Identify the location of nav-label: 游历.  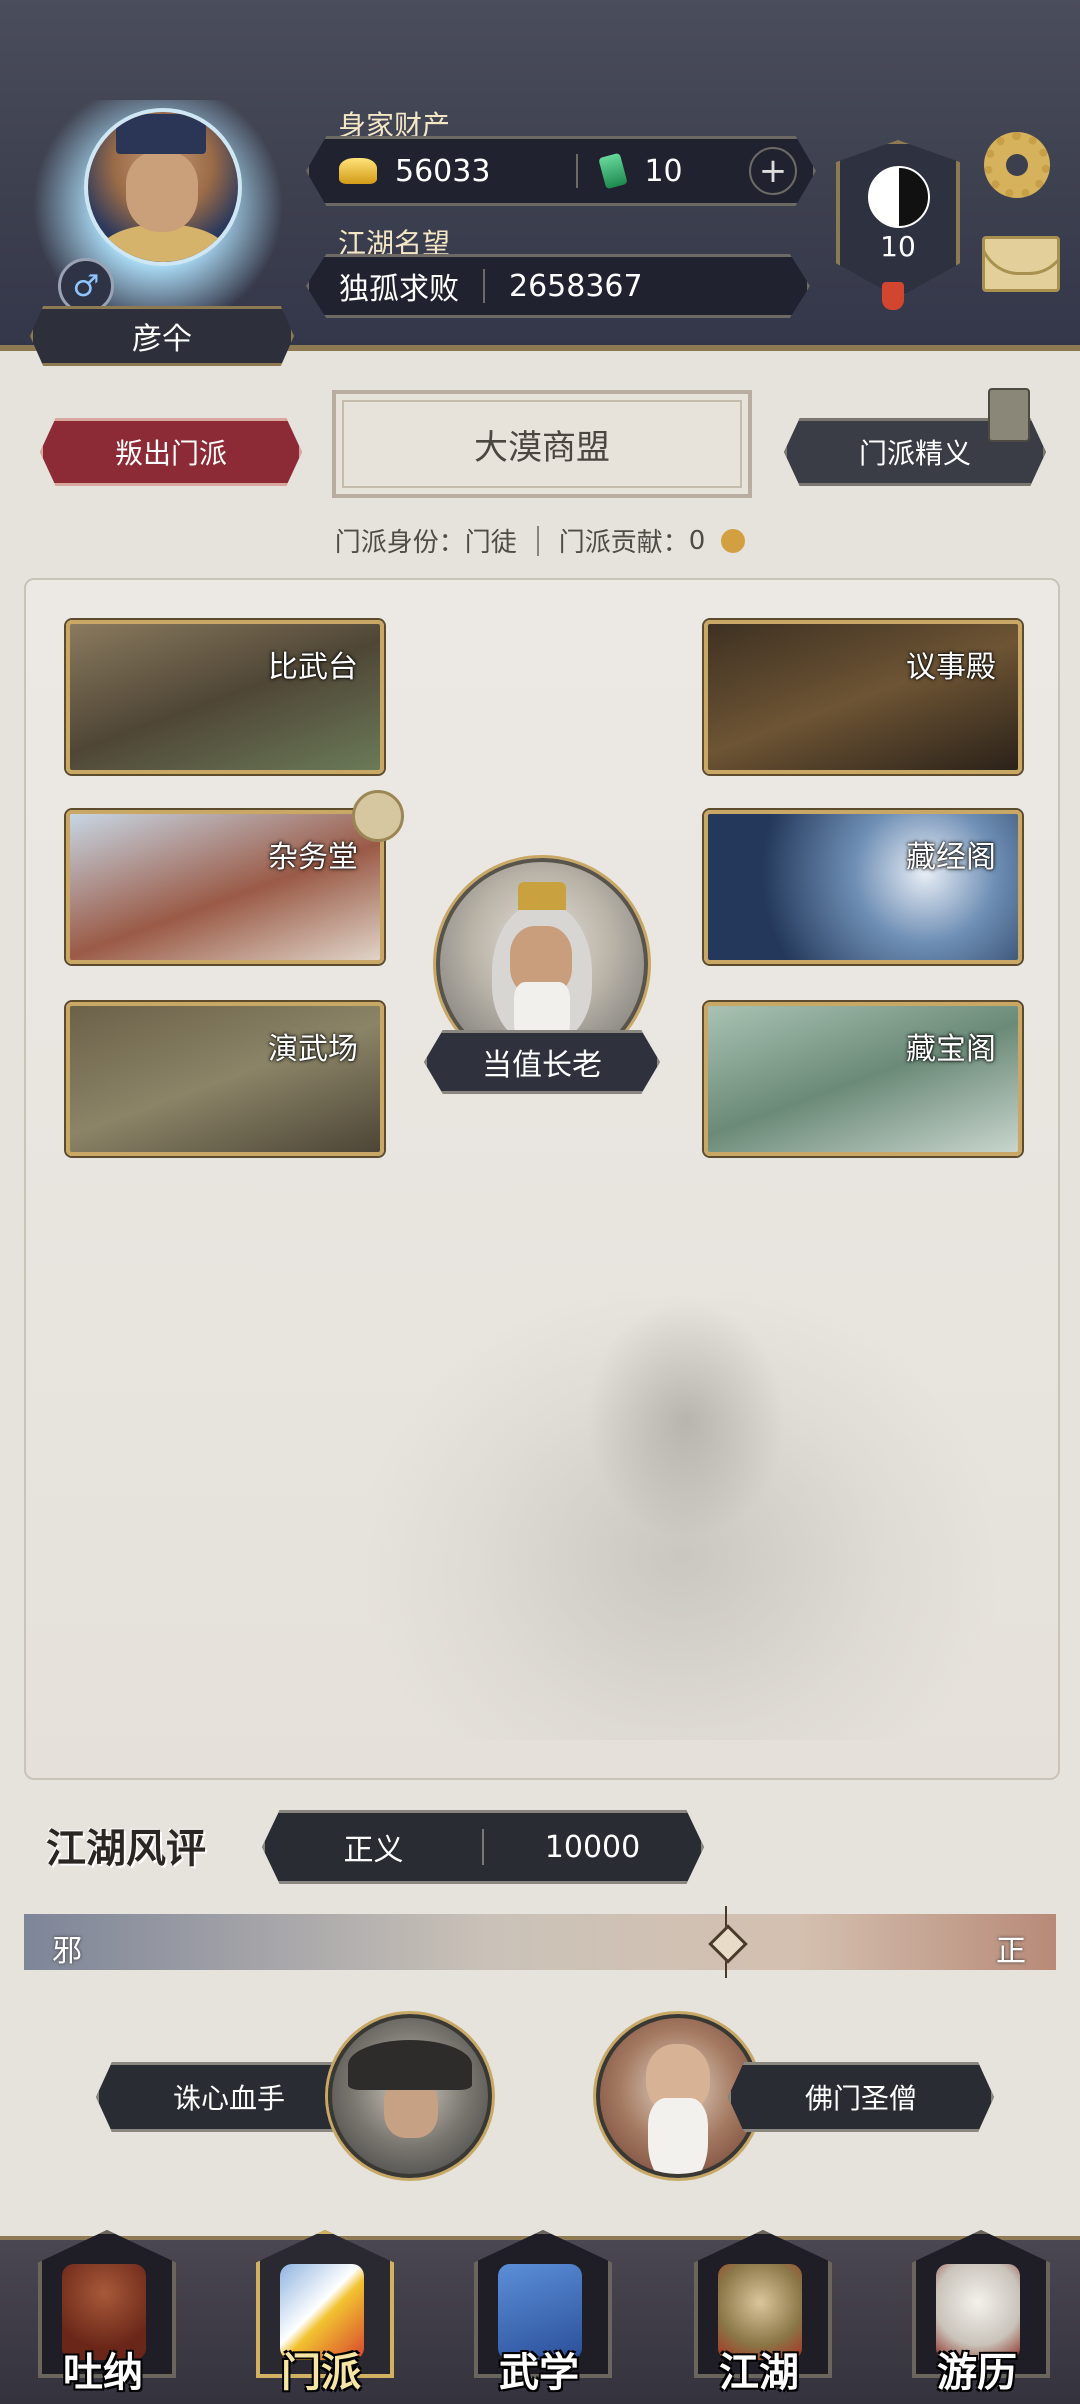
(977, 2373).